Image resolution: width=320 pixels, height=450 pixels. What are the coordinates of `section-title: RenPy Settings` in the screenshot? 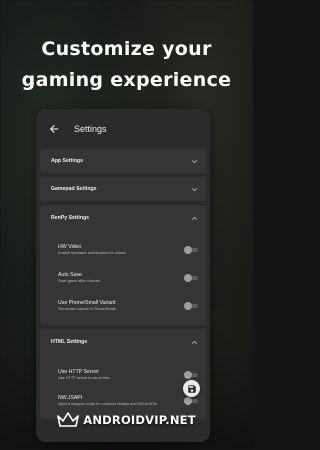 It's located at (70, 218).